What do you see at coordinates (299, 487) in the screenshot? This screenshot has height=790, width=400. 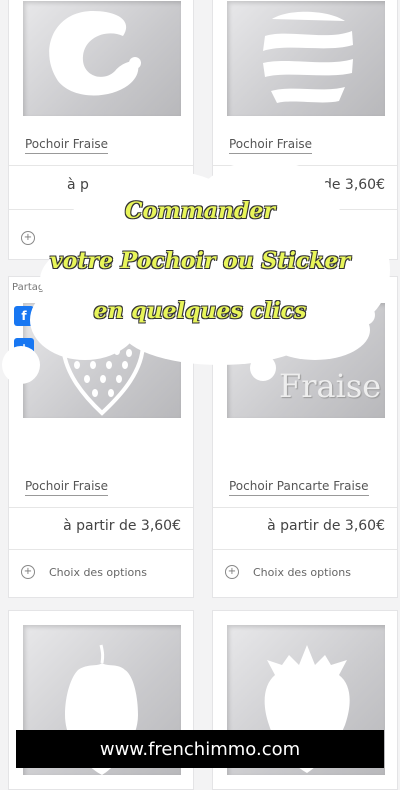 I see `product-title: Pochoir Pancarte Fraise` at bounding box center [299, 487].